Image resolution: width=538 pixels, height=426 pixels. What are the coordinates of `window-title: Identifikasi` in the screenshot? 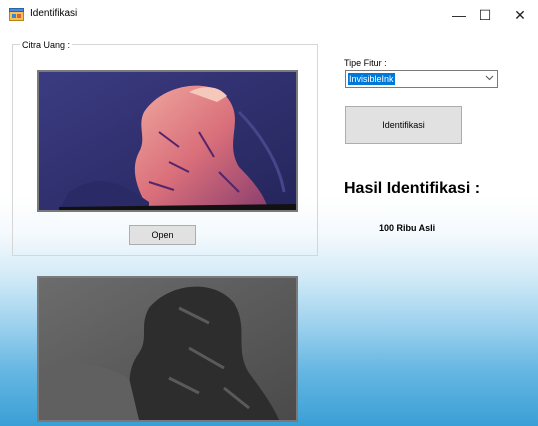 It's located at (54, 13).